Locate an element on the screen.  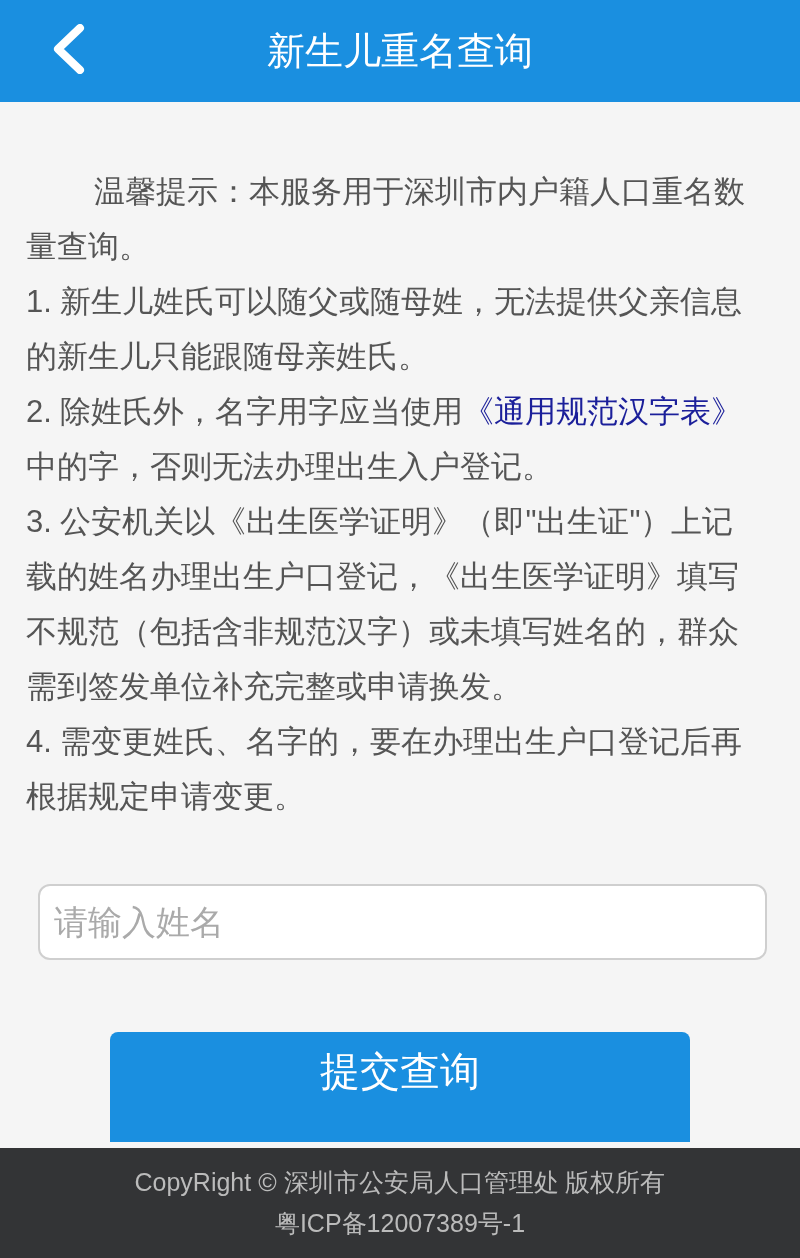
footer-text: 粤ICP备12007389号-1 is located at coordinates (400, 1223).